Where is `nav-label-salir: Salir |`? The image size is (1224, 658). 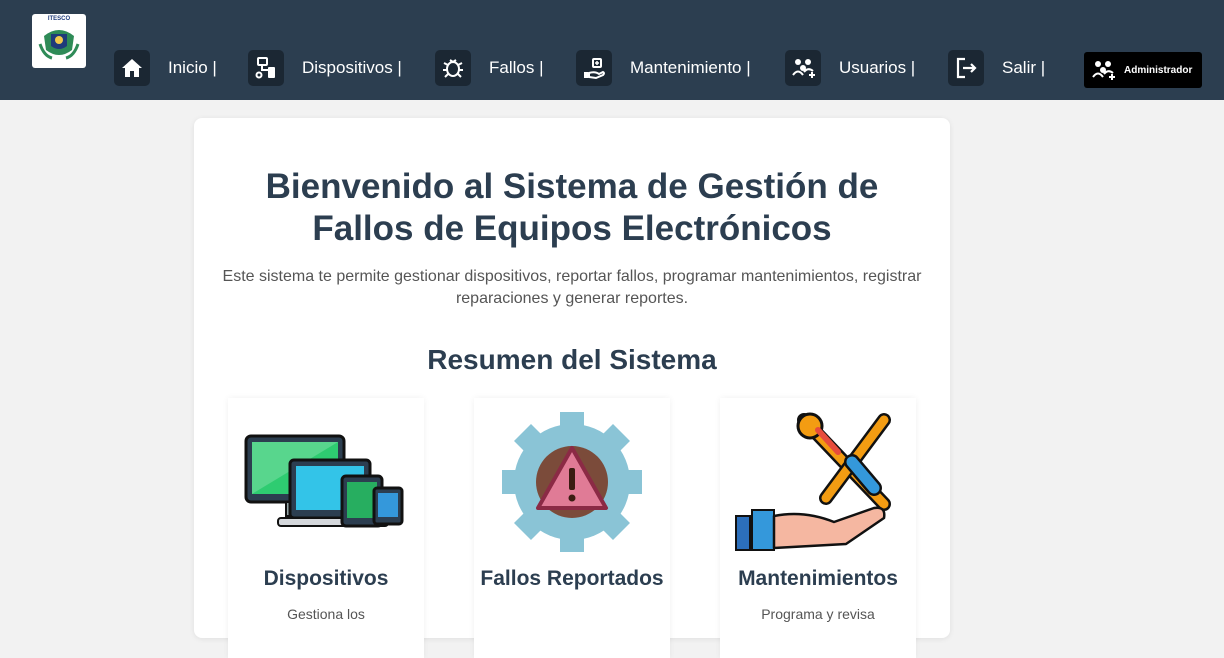 nav-label-salir: Salir | is located at coordinates (1024, 67).